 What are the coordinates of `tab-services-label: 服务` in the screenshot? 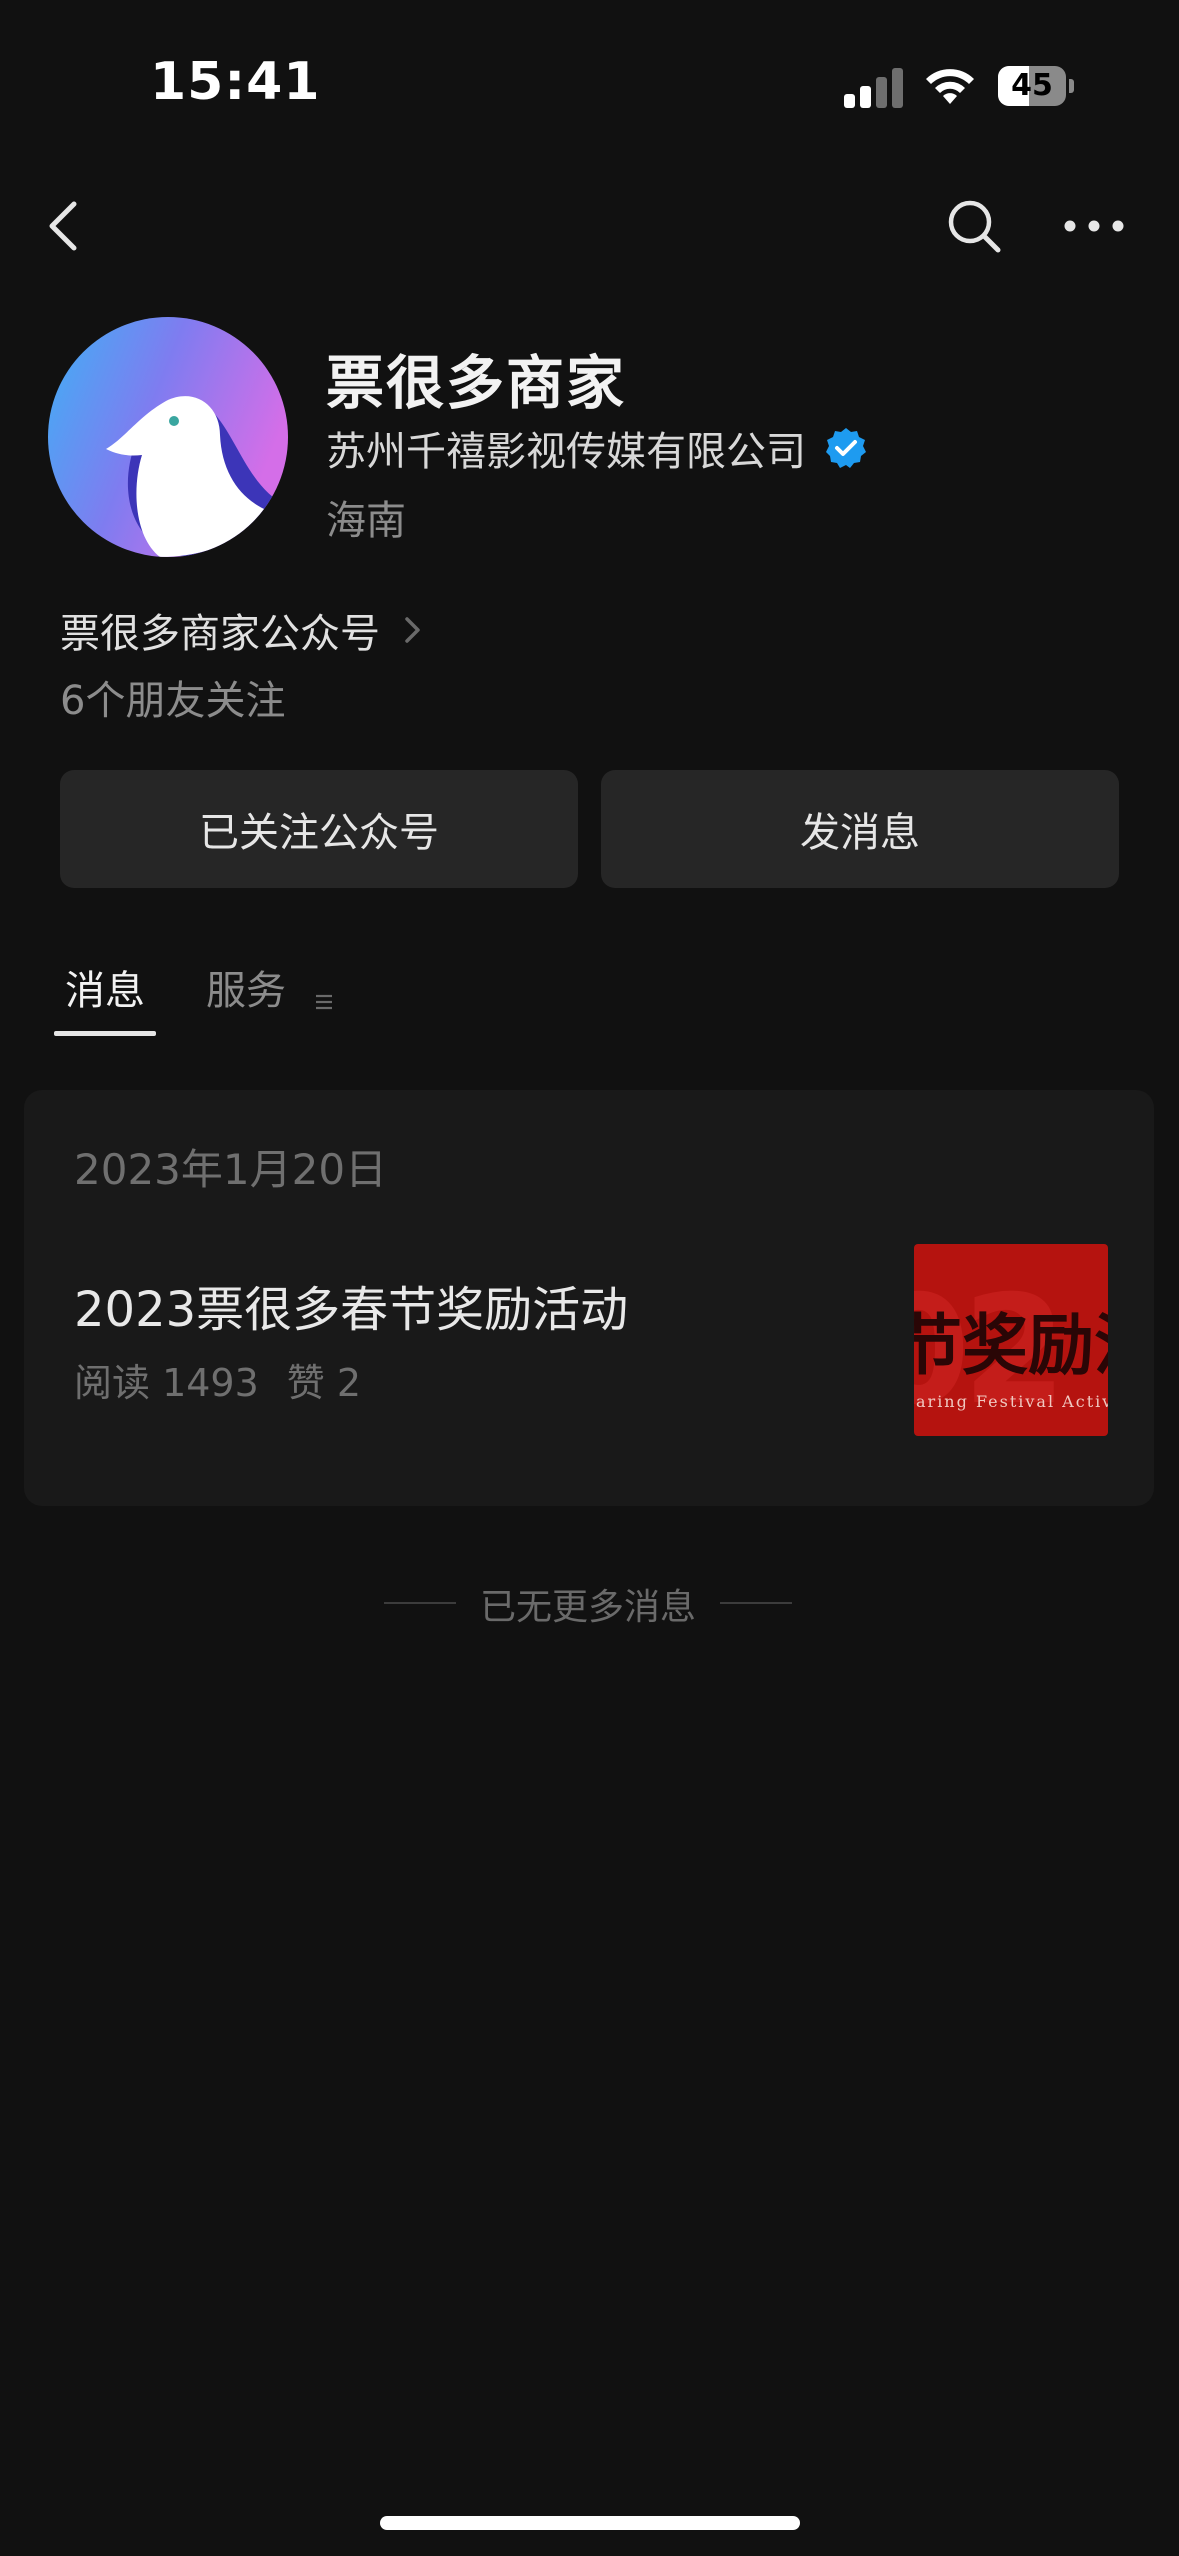 It's located at (246, 991).